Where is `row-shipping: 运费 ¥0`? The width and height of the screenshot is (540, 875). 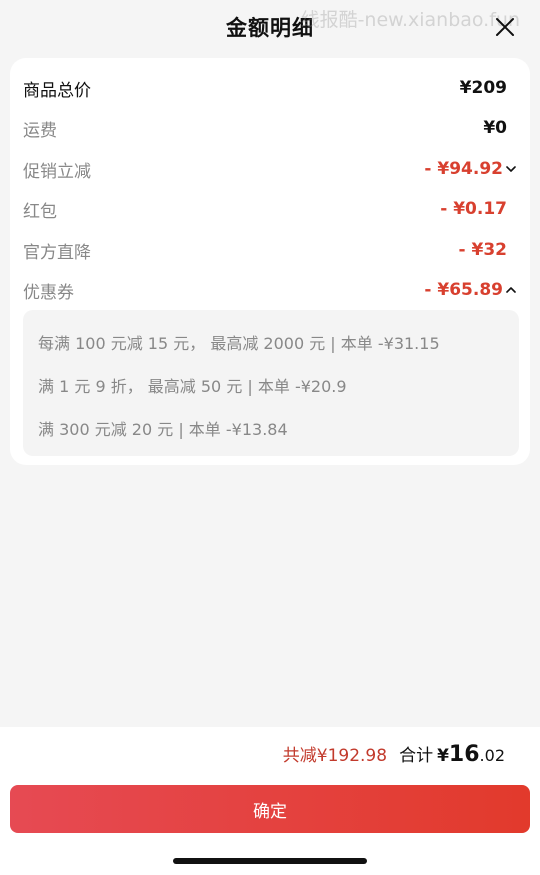 row-shipping: 运费 ¥0 is located at coordinates (265, 128).